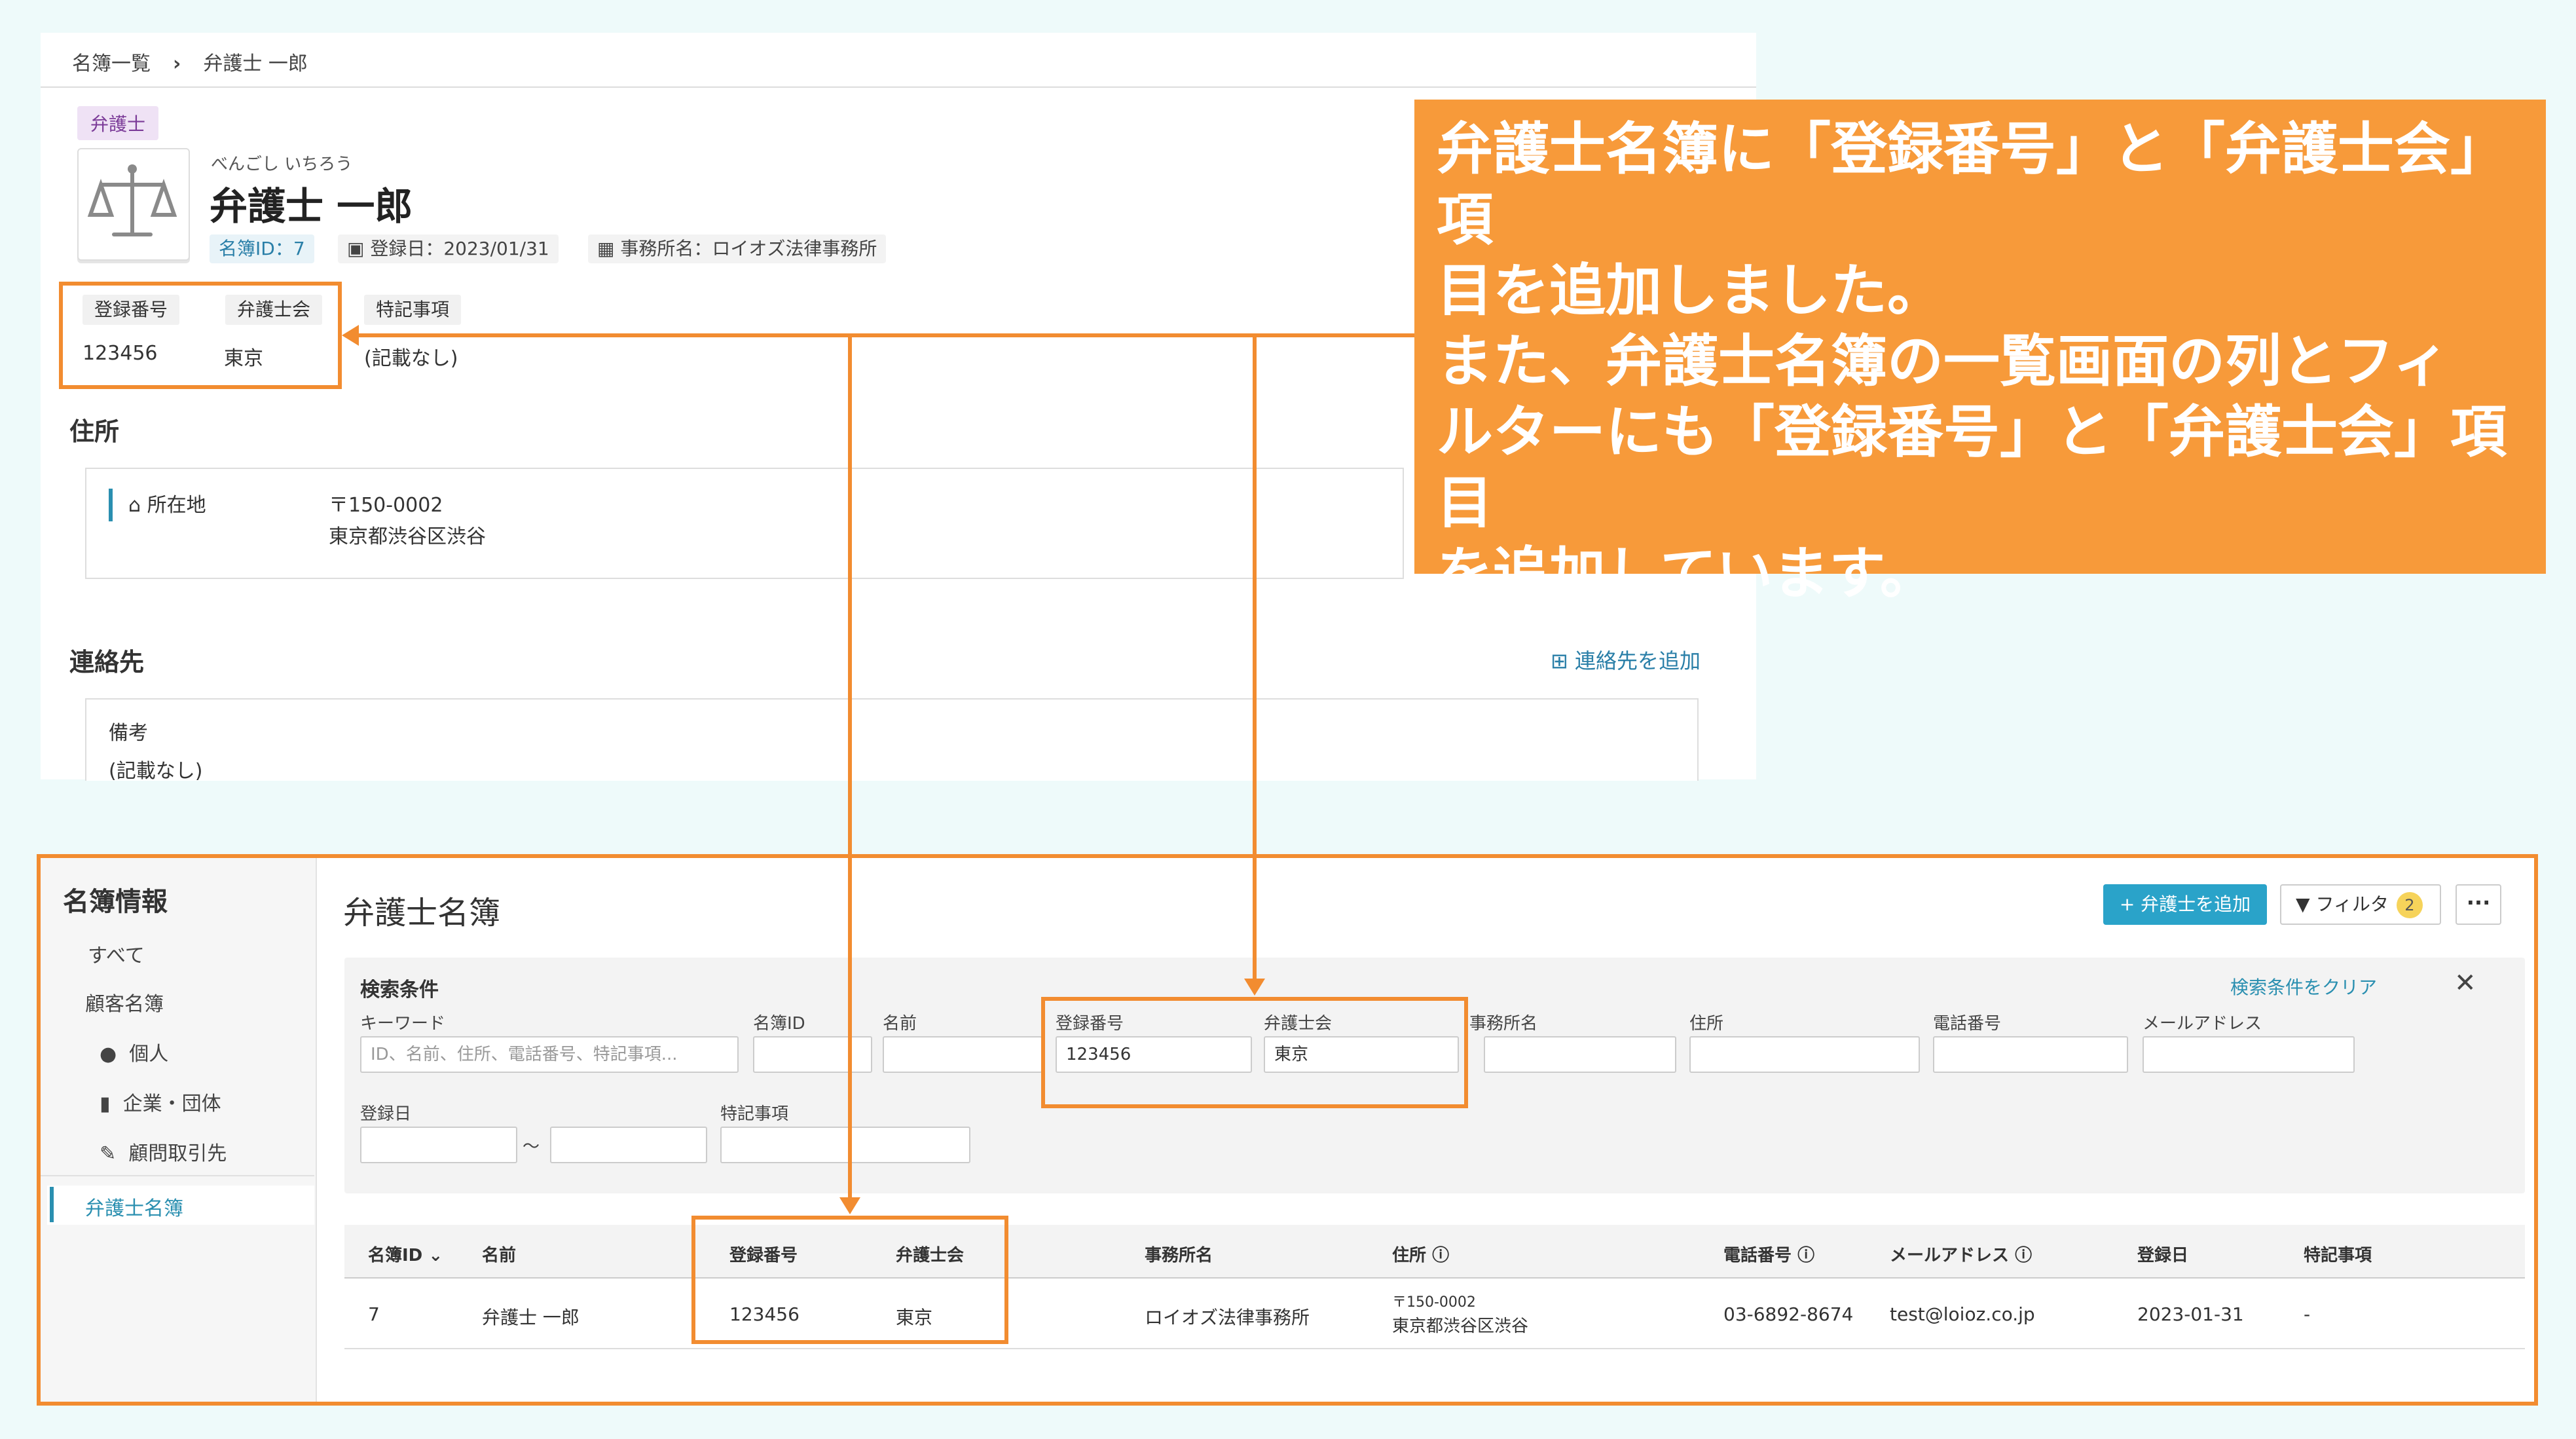 This screenshot has height=1439, width=2576. What do you see at coordinates (628, 1145) in the screenshot?
I see `date-to-input` at bounding box center [628, 1145].